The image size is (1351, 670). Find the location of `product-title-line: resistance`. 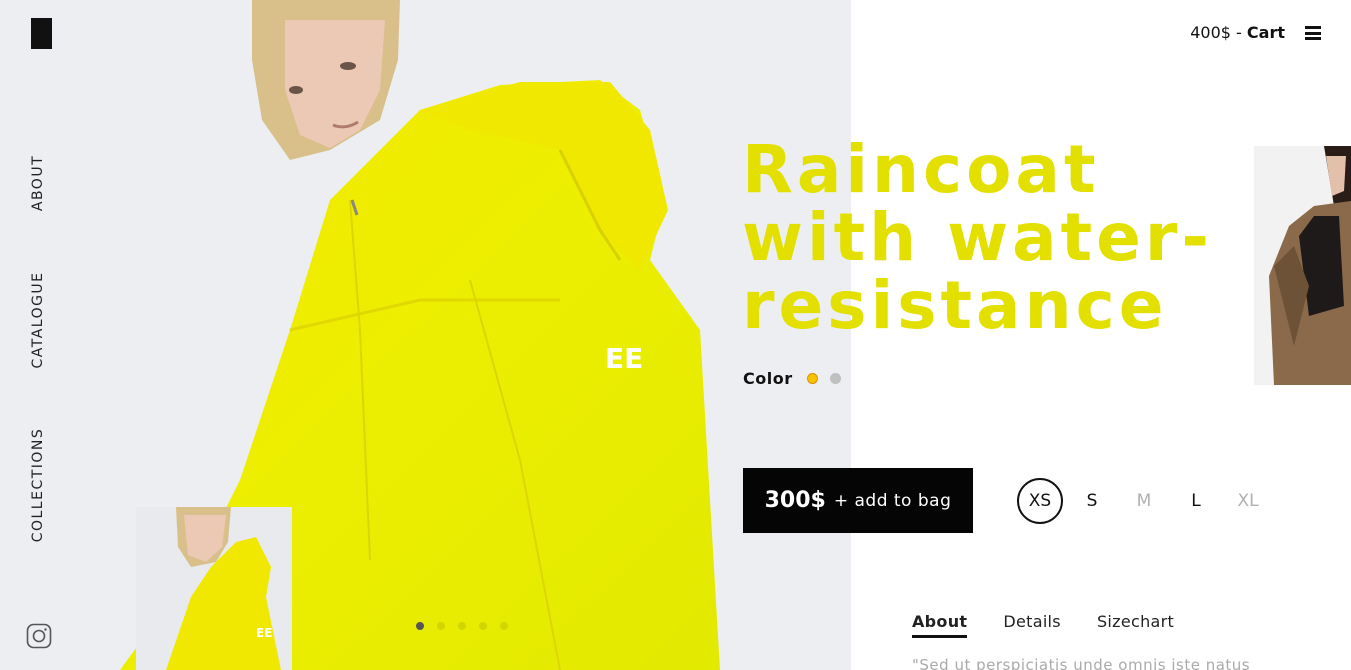

product-title-line: resistance is located at coordinates (955, 305).